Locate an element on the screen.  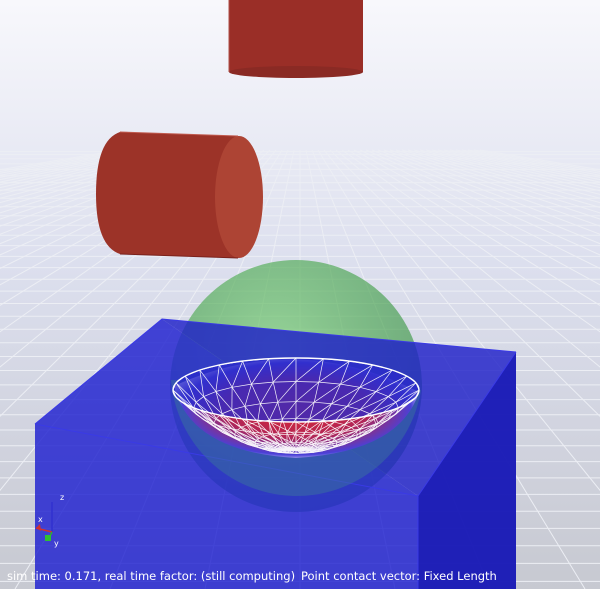
axis-y-label: y is located at coordinates (56, 543).